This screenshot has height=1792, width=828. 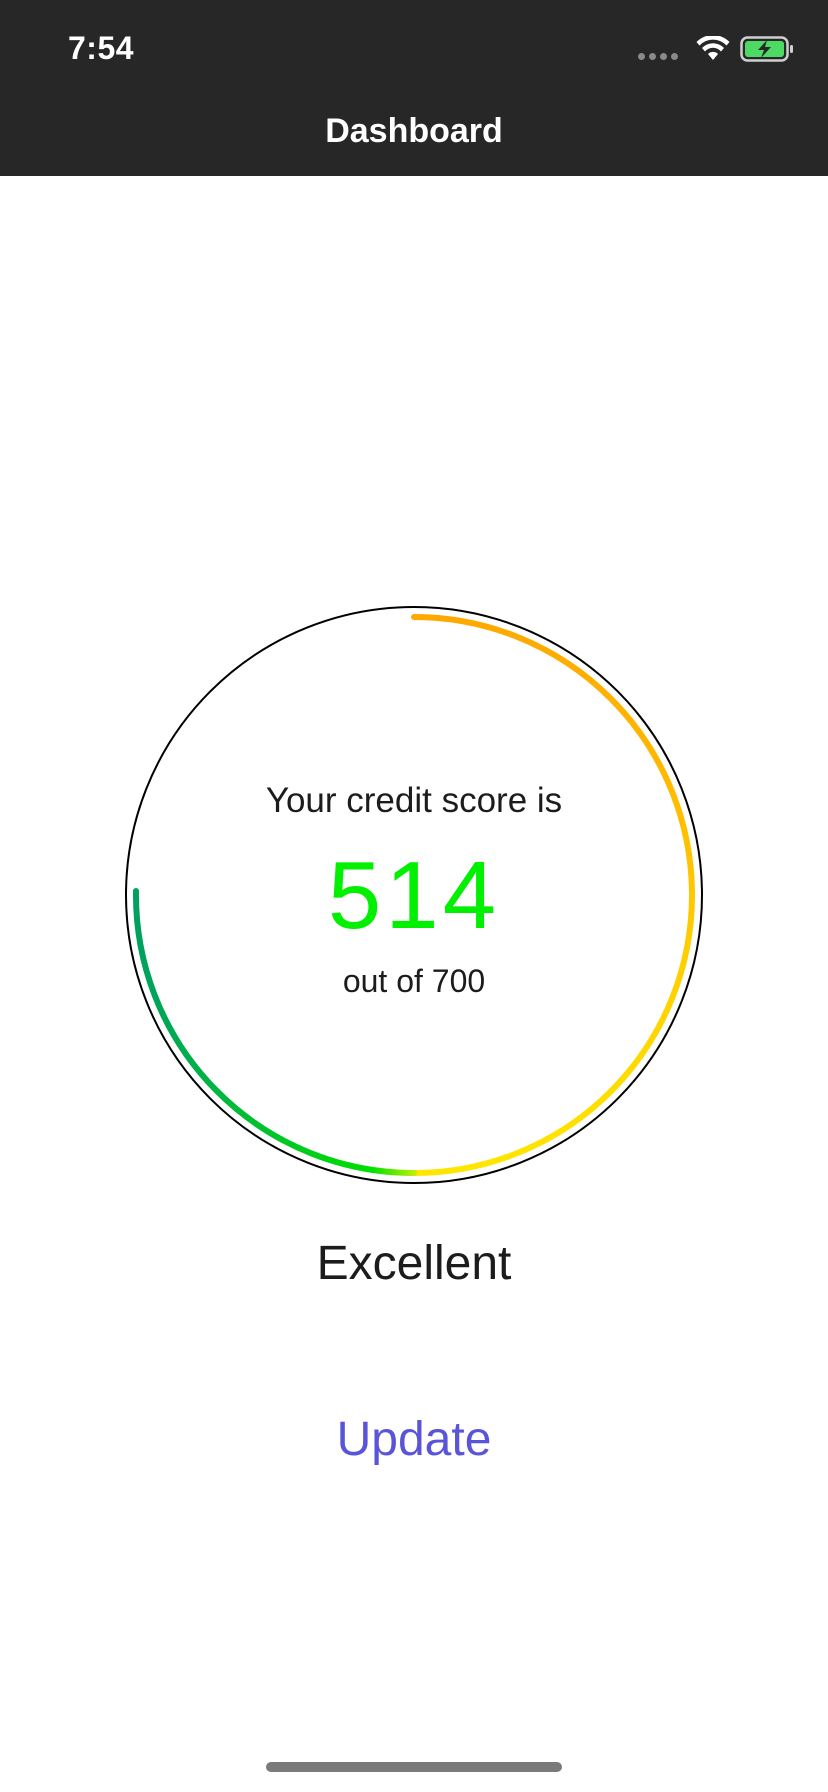 I want to click on status-time: 7:54, so click(x=101, y=48).